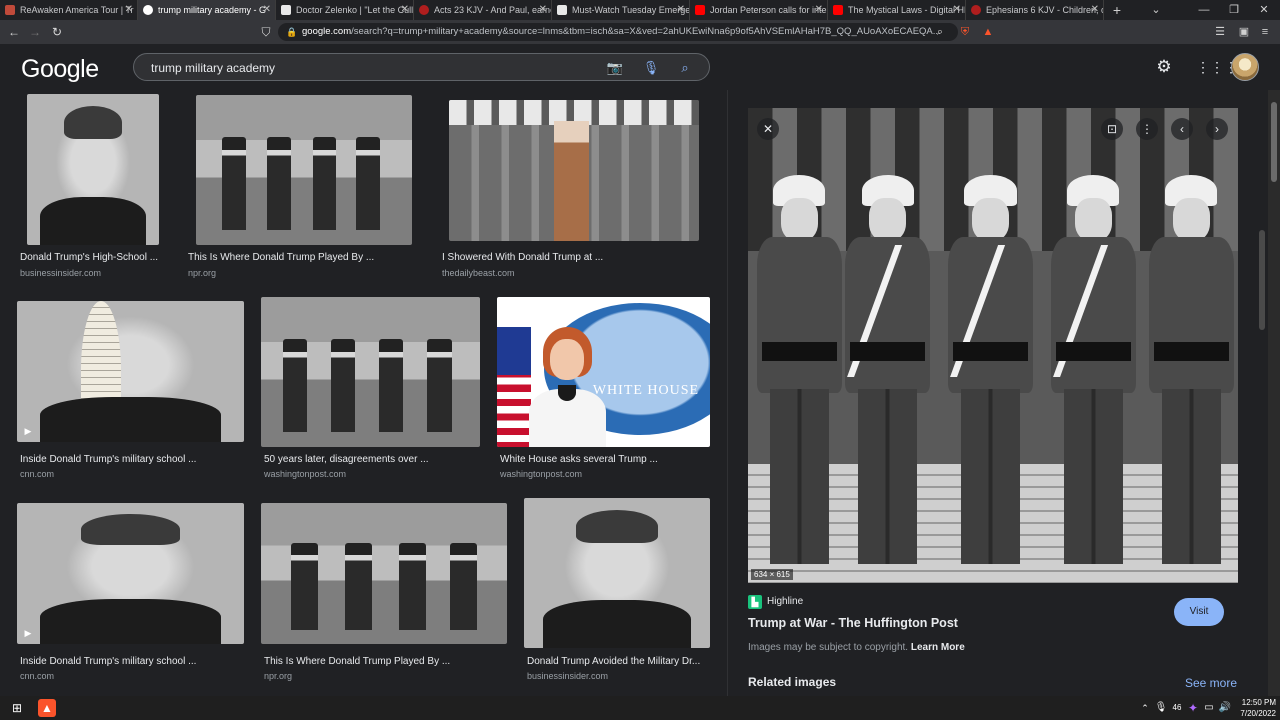  What do you see at coordinates (493, 10) in the screenshot?
I see `tab-title: Acts 23 KJV - And Paul, earnestl` at bounding box center [493, 10].